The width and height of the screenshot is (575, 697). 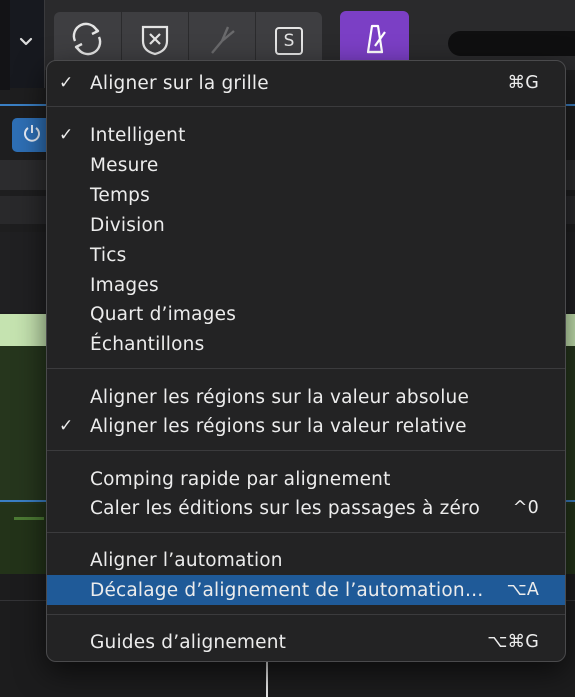 I want to click on menu-item-beat: Temps, so click(x=306, y=195).